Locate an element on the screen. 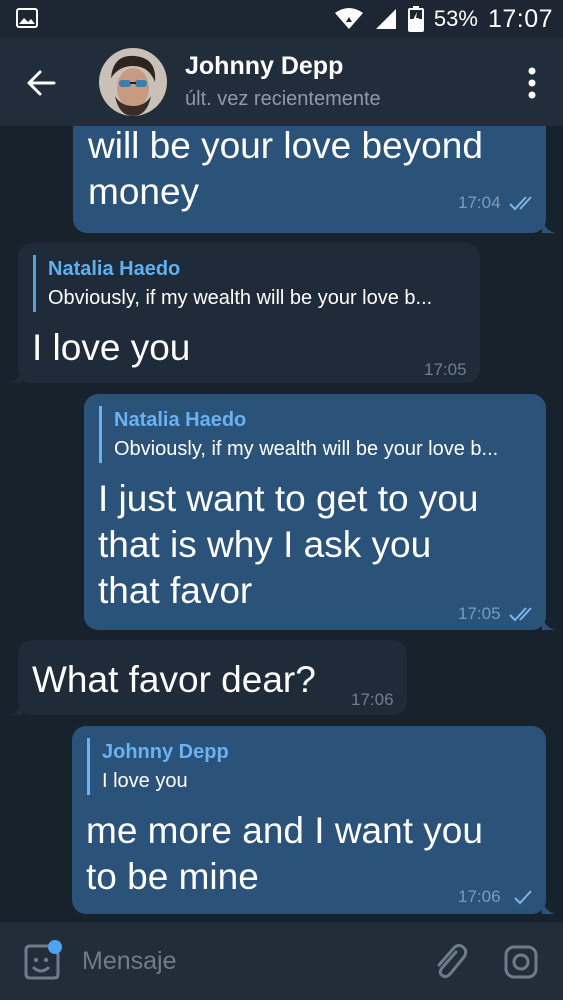 This screenshot has width=563, height=1000. battery-icon is located at coordinates (415, 19).